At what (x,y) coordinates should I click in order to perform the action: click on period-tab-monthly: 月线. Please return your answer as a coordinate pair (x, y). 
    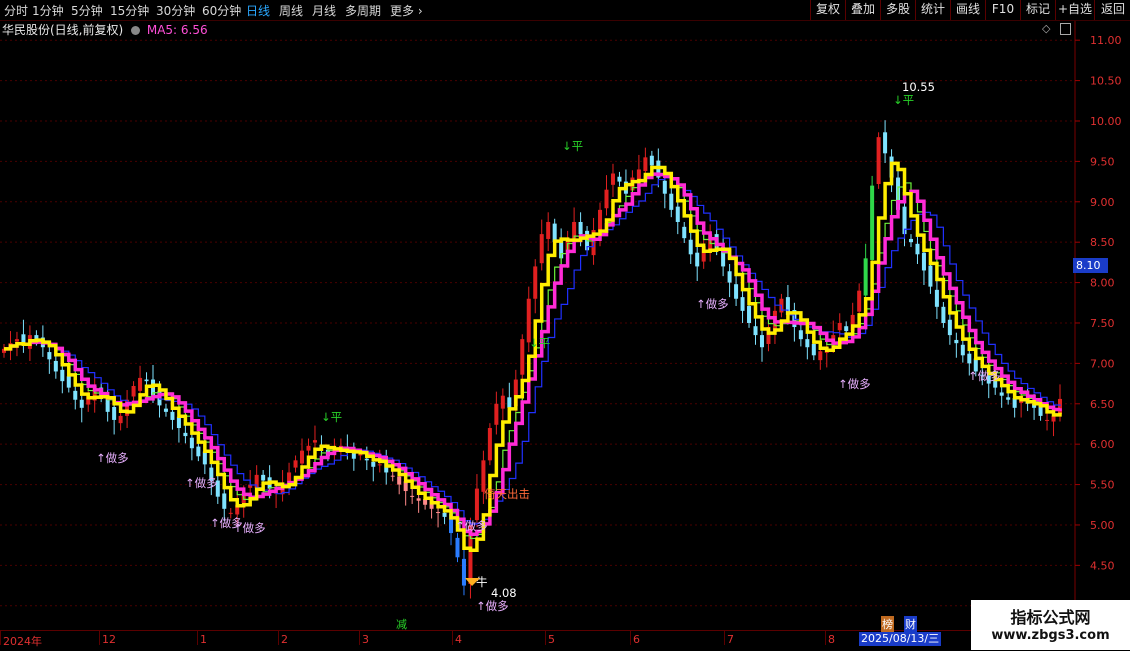
    Looking at the image, I should click on (324, 10).